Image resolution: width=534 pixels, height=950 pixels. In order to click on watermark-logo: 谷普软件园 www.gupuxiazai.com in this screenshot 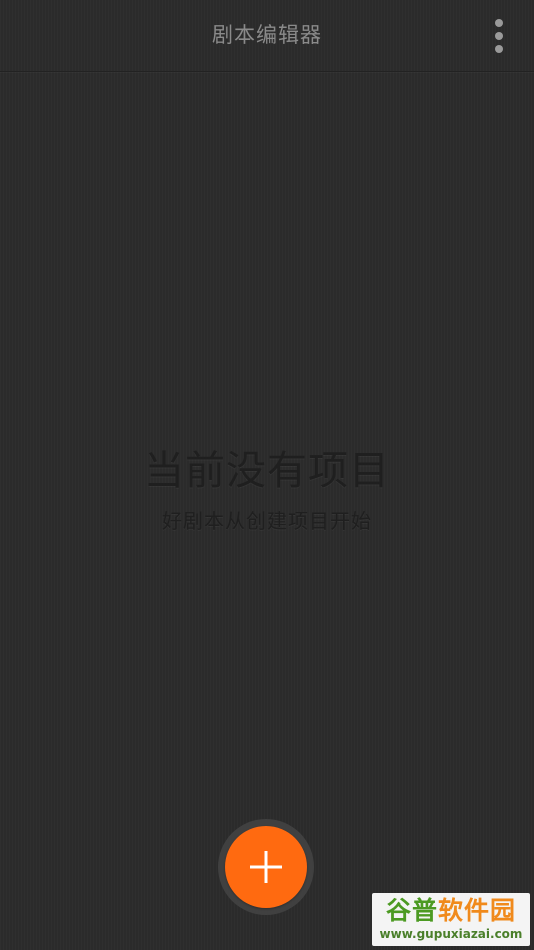, I will do `click(451, 919)`.